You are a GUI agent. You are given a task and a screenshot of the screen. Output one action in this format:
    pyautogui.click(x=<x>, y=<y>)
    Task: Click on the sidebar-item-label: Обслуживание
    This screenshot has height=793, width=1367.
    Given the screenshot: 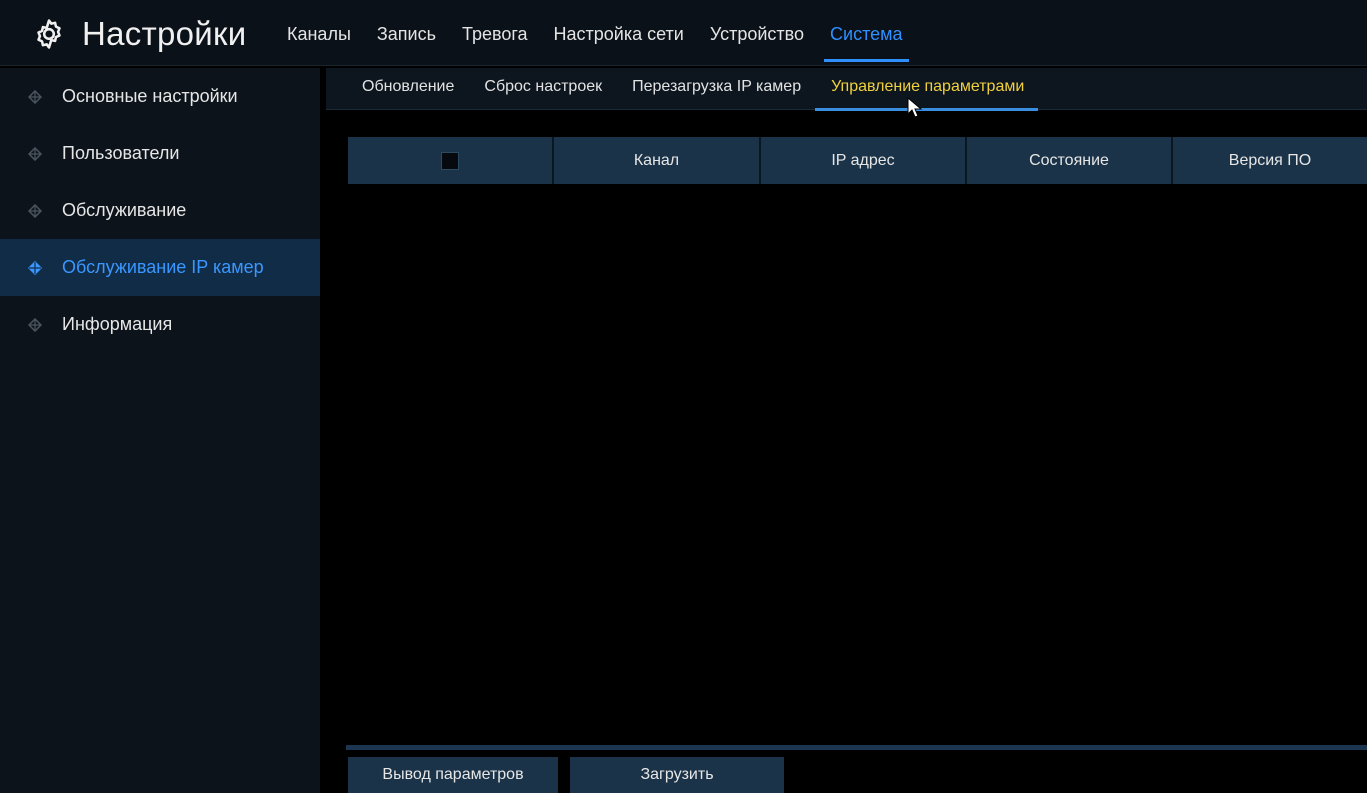 What is the action you would take?
    pyautogui.click(x=124, y=210)
    